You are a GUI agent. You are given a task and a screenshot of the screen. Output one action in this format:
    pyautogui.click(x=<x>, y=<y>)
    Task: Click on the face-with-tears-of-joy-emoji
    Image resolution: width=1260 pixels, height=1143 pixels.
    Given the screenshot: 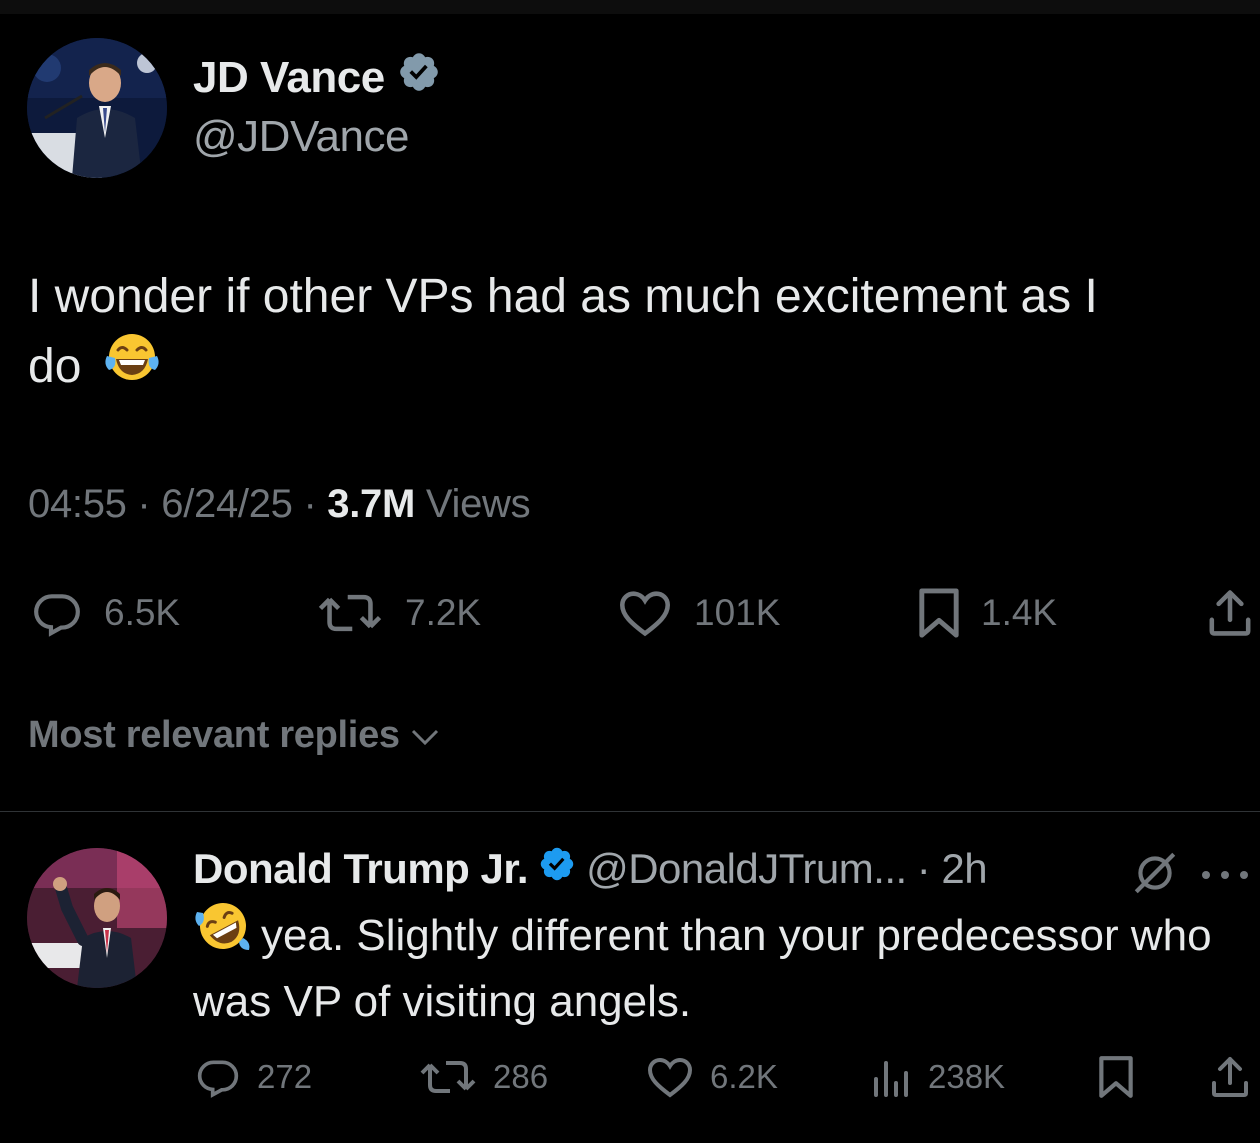 What is the action you would take?
    pyautogui.click(x=128, y=369)
    